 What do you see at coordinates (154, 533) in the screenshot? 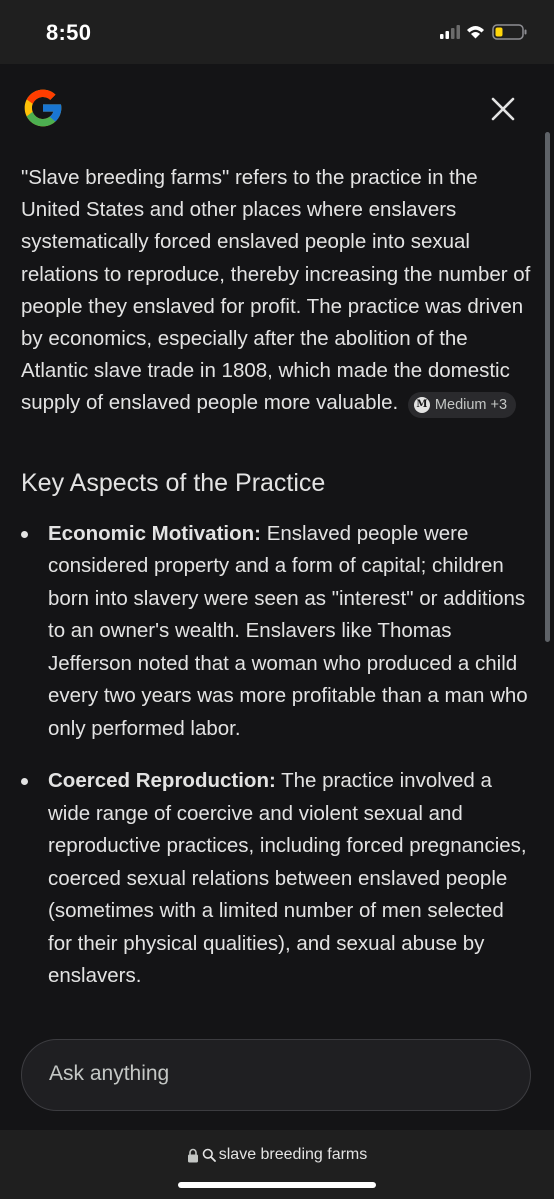
I see `bullet-title: Economic Motivation:` at bounding box center [154, 533].